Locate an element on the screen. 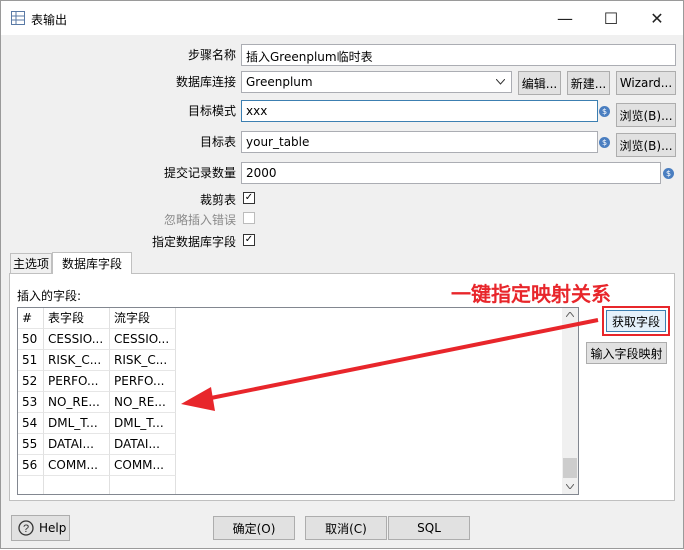  row-index: 54 is located at coordinates (31, 423).